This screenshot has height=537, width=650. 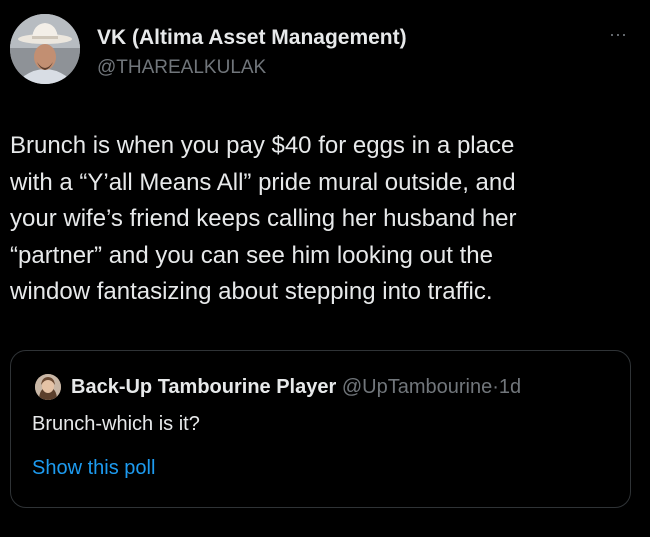 I want to click on quoted-author-avatar, so click(x=48, y=387).